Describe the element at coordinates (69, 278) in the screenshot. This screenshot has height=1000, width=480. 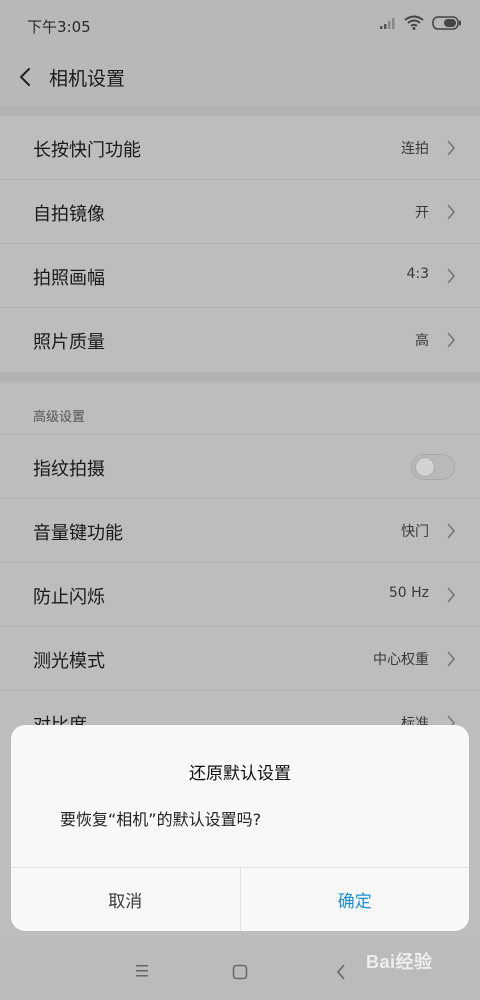
I see `setting-label: 拍照画幅` at that location.